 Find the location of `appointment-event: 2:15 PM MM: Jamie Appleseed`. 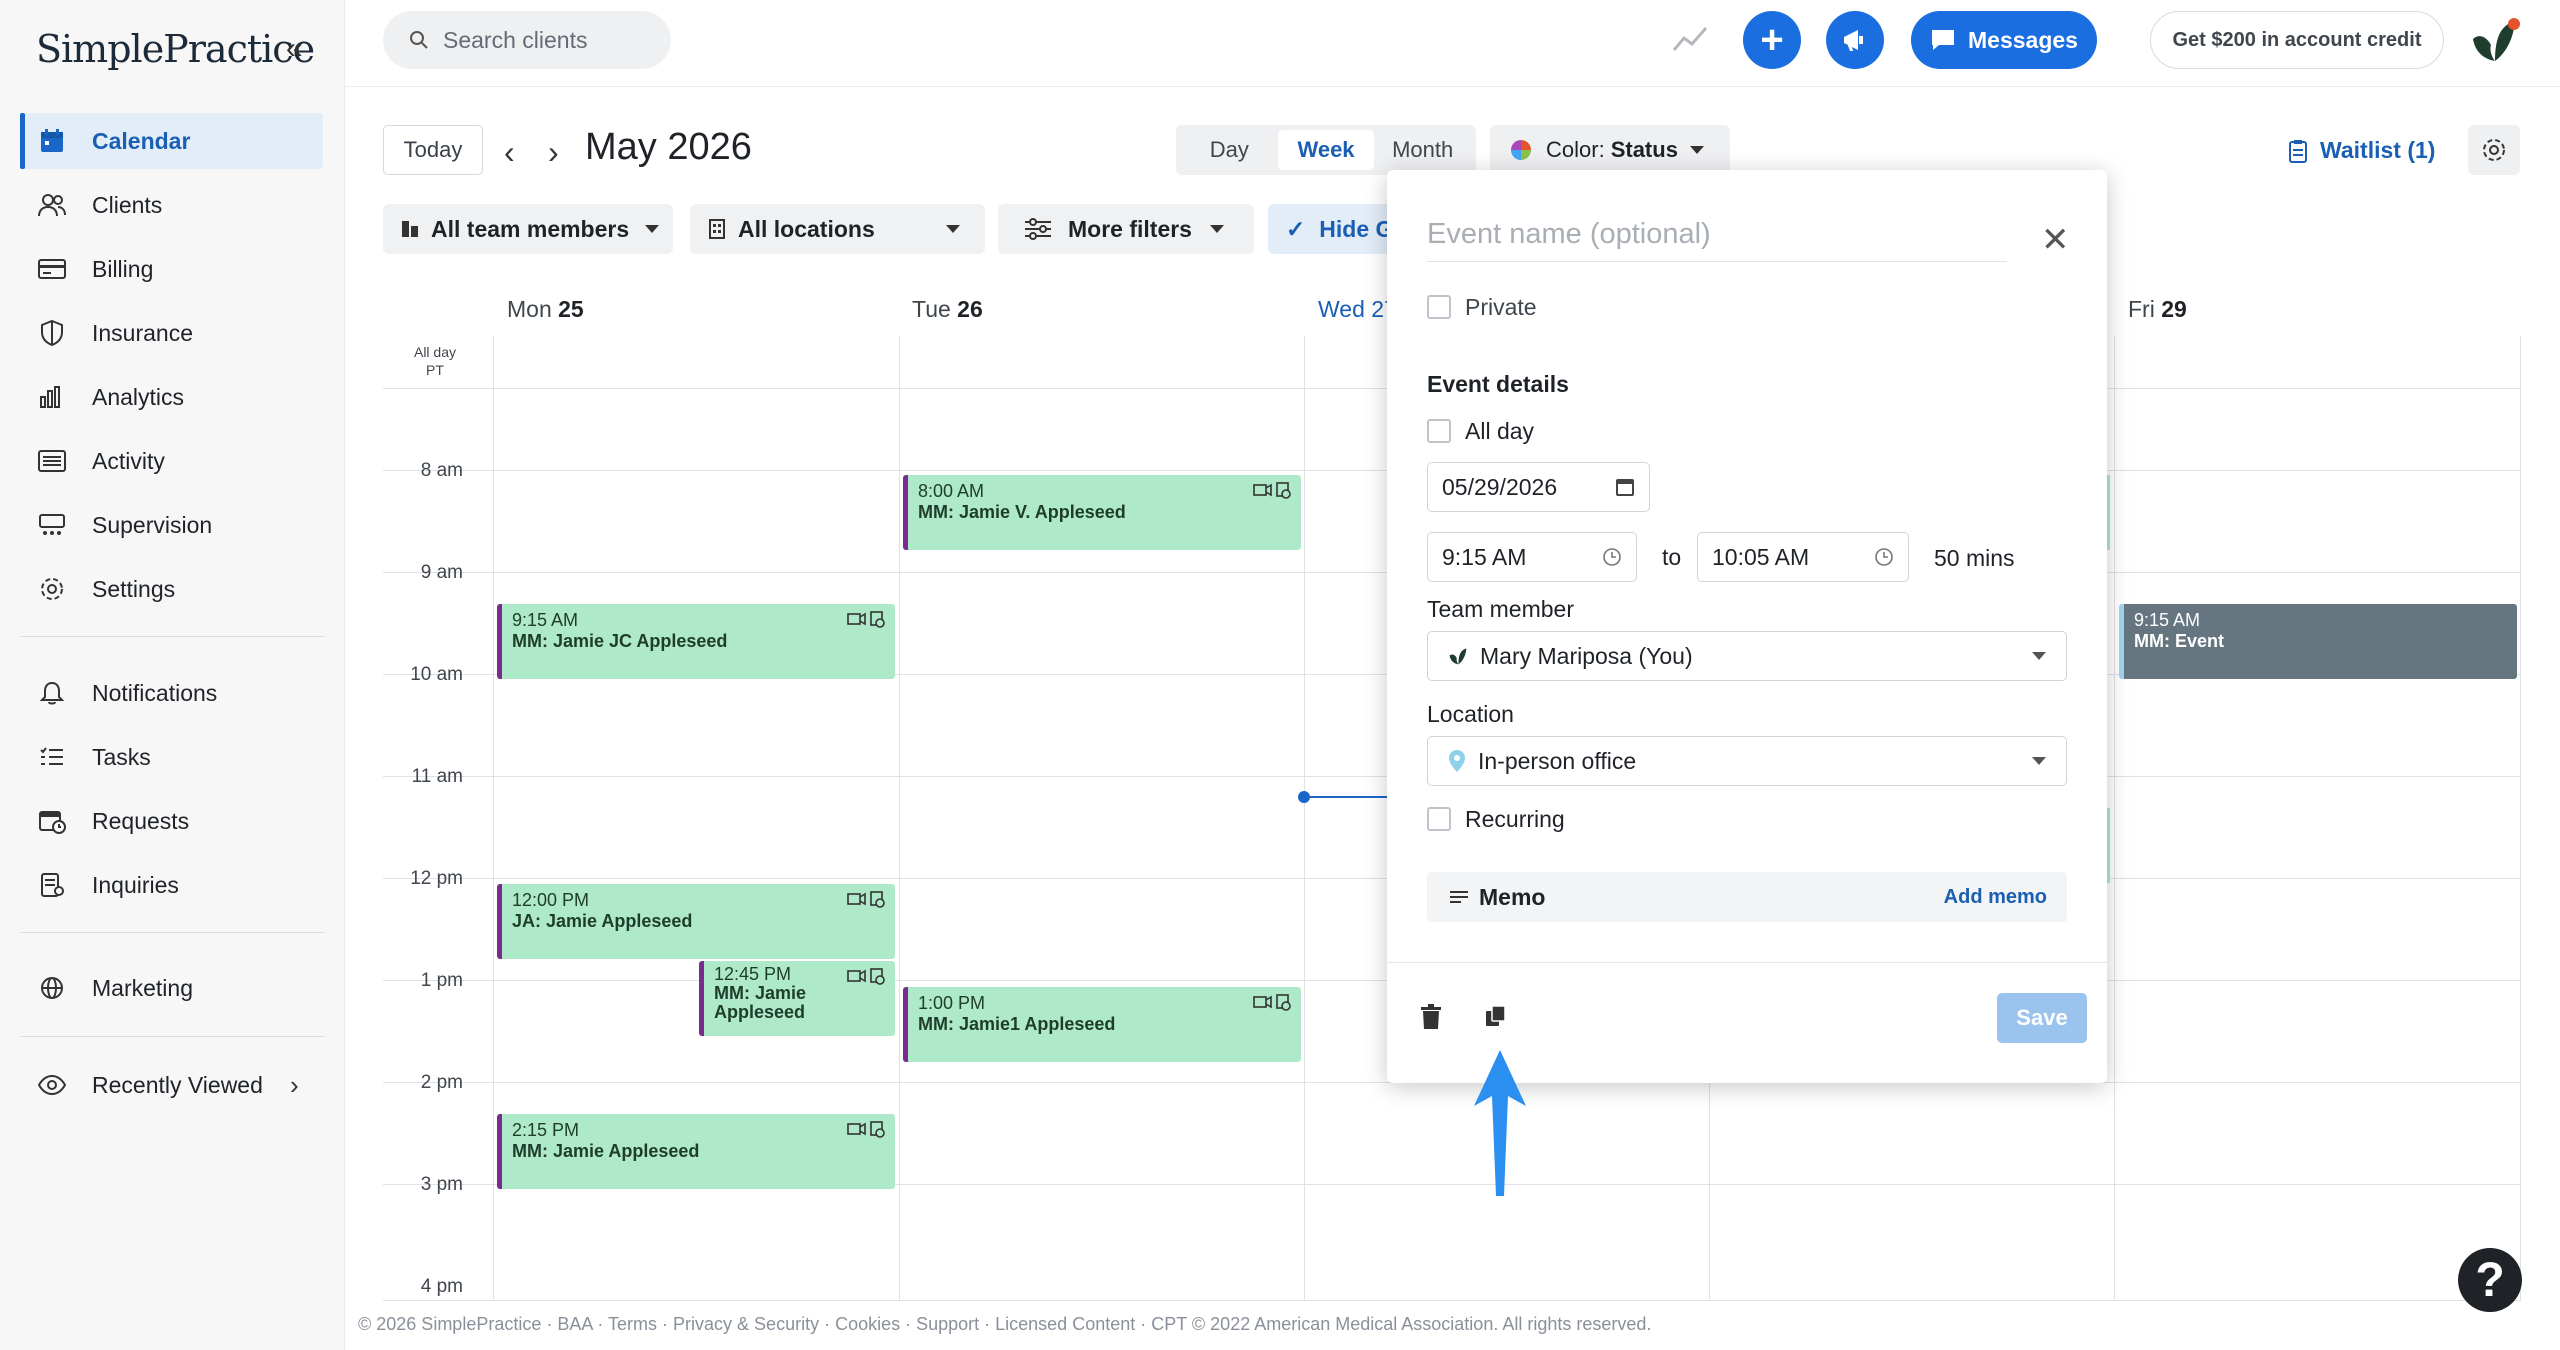

appointment-event: 2:15 PM MM: Jamie Appleseed is located at coordinates (696, 1151).